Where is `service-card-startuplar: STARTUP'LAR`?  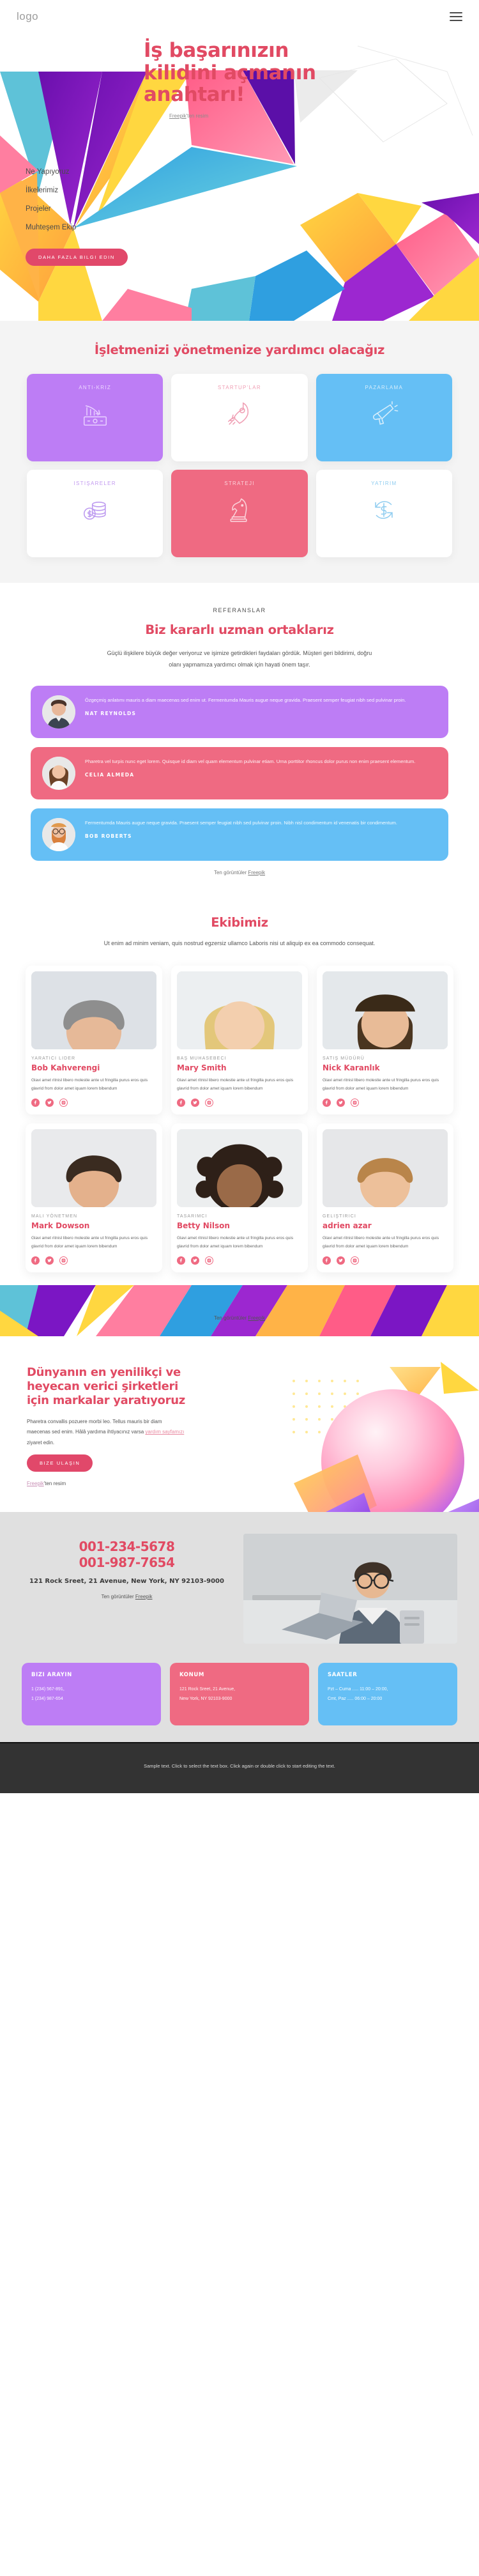 service-card-startuplar: STARTUP'LAR is located at coordinates (240, 417).